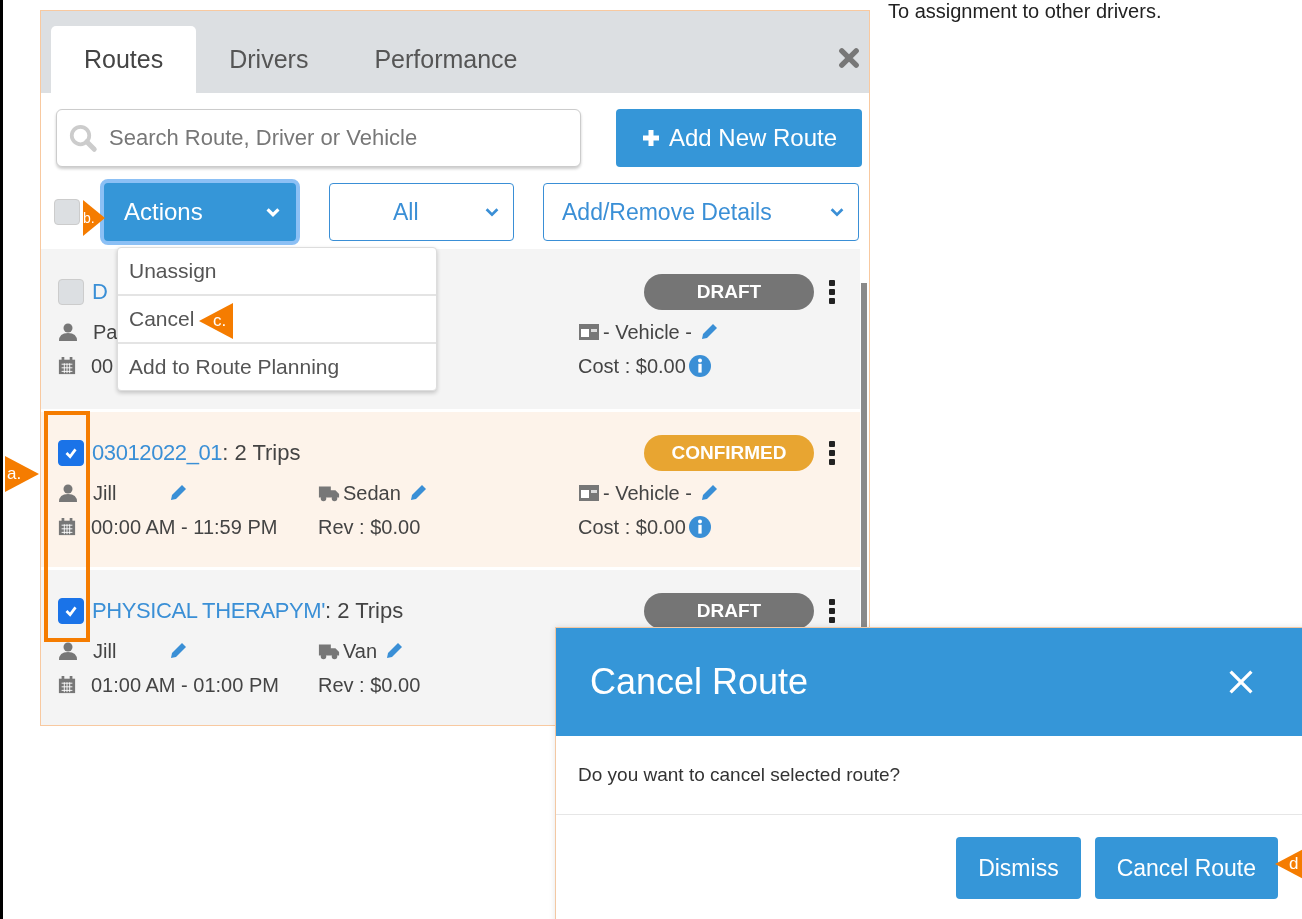 The height and width of the screenshot is (919, 1302). I want to click on search-icon, so click(83, 138).